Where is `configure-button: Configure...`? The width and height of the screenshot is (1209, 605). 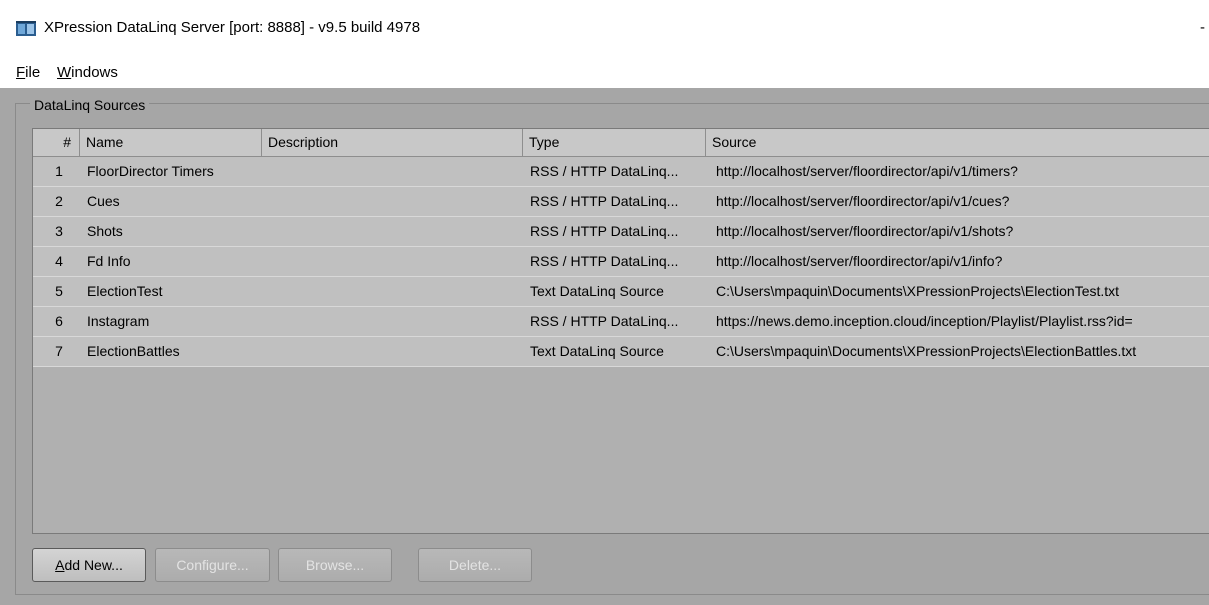
configure-button: Configure... is located at coordinates (212, 565).